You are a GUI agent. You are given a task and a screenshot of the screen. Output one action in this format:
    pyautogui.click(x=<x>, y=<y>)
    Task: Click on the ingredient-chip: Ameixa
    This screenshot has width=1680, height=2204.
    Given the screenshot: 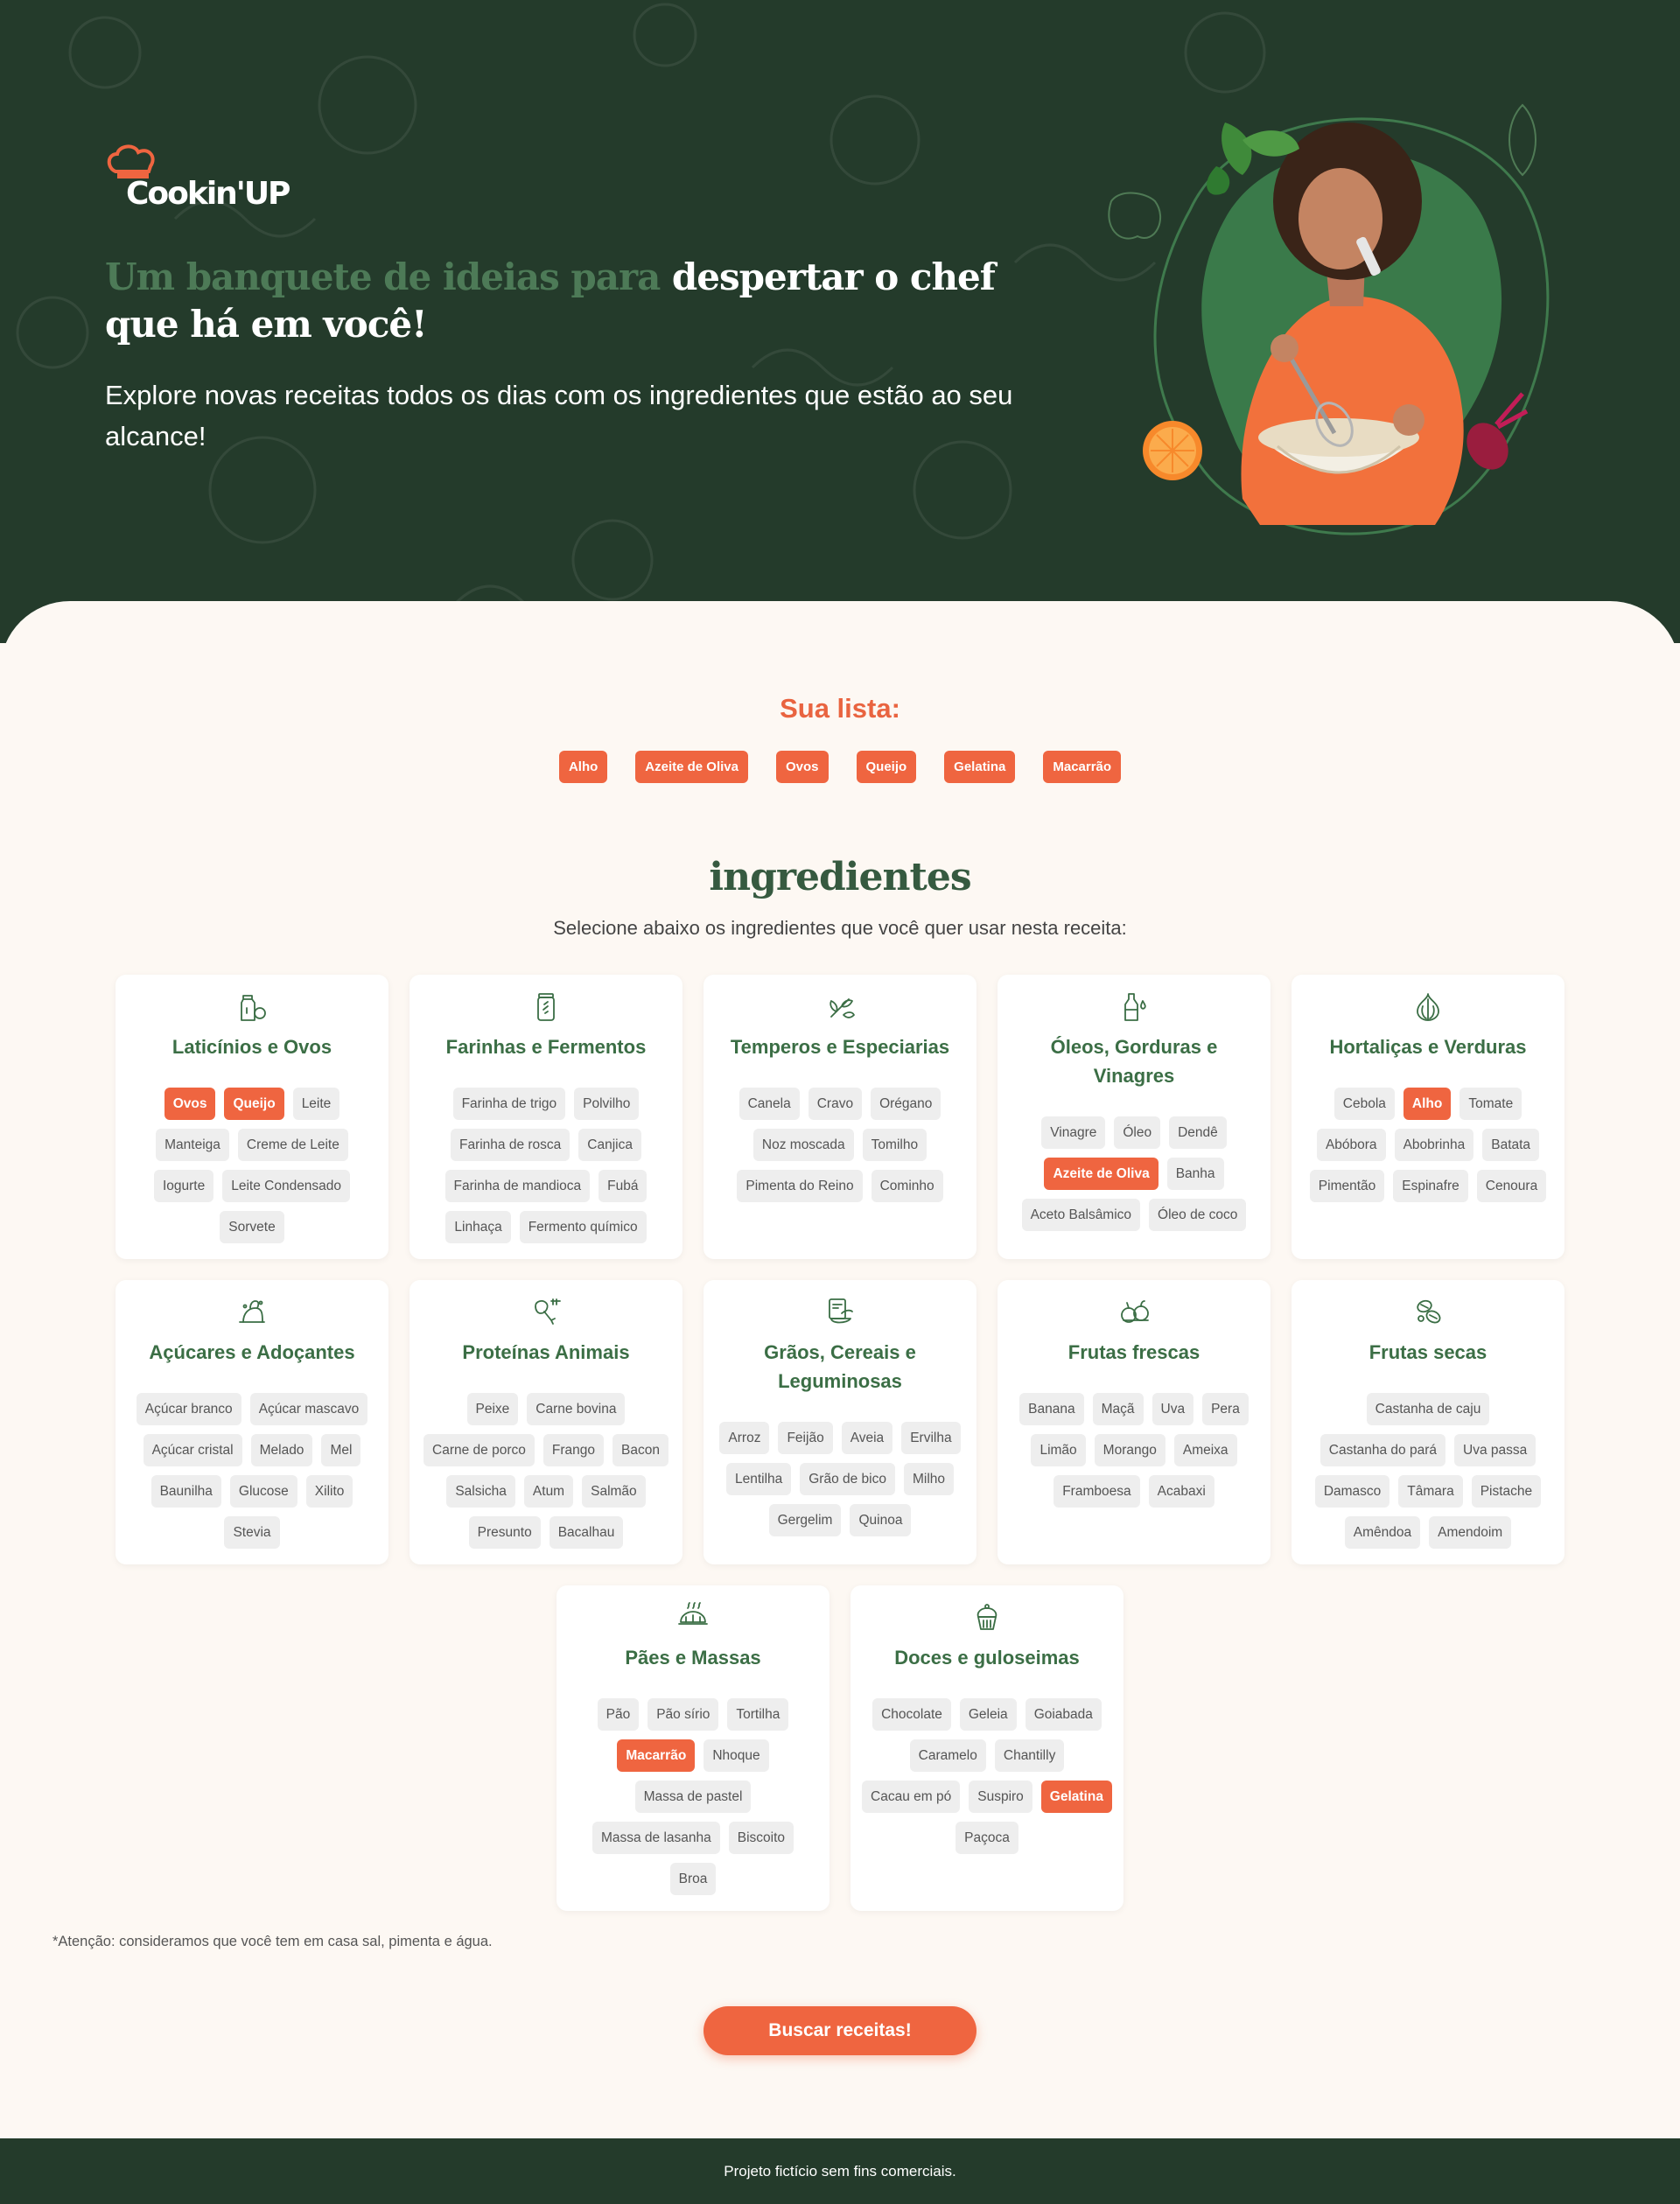 What is the action you would take?
    pyautogui.click(x=1205, y=1450)
    